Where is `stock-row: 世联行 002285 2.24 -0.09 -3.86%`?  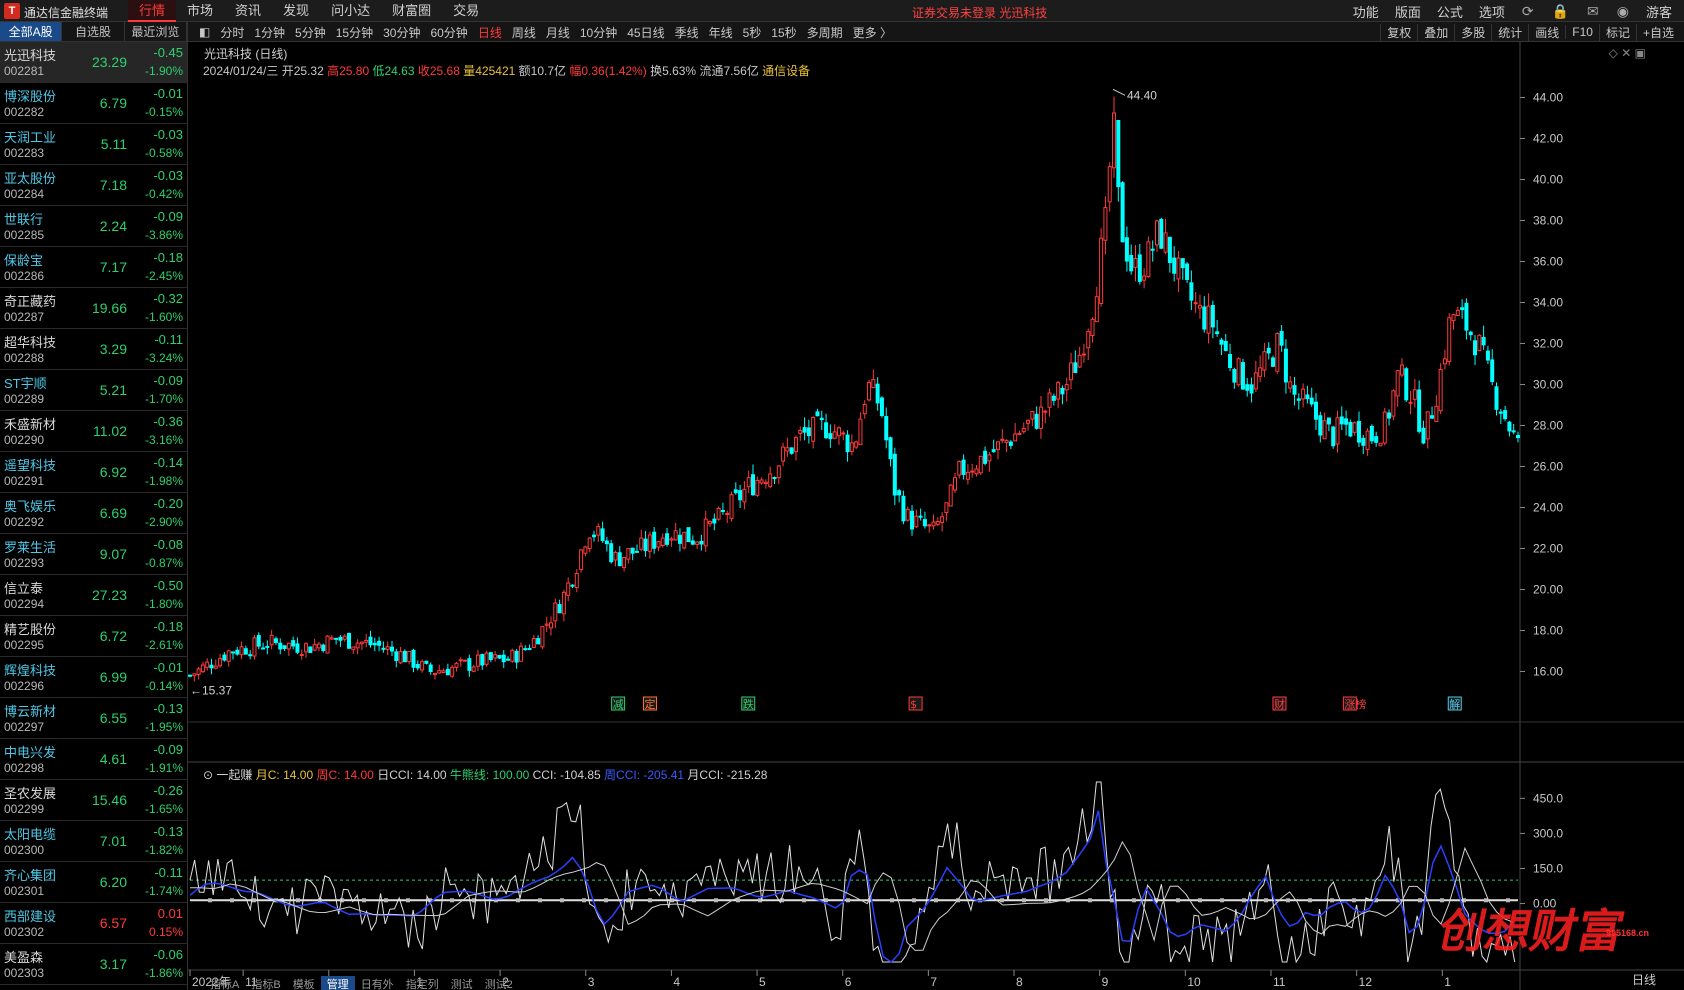 stock-row: 世联行 002285 2.24 -0.09 -3.86% is located at coordinates (93, 226).